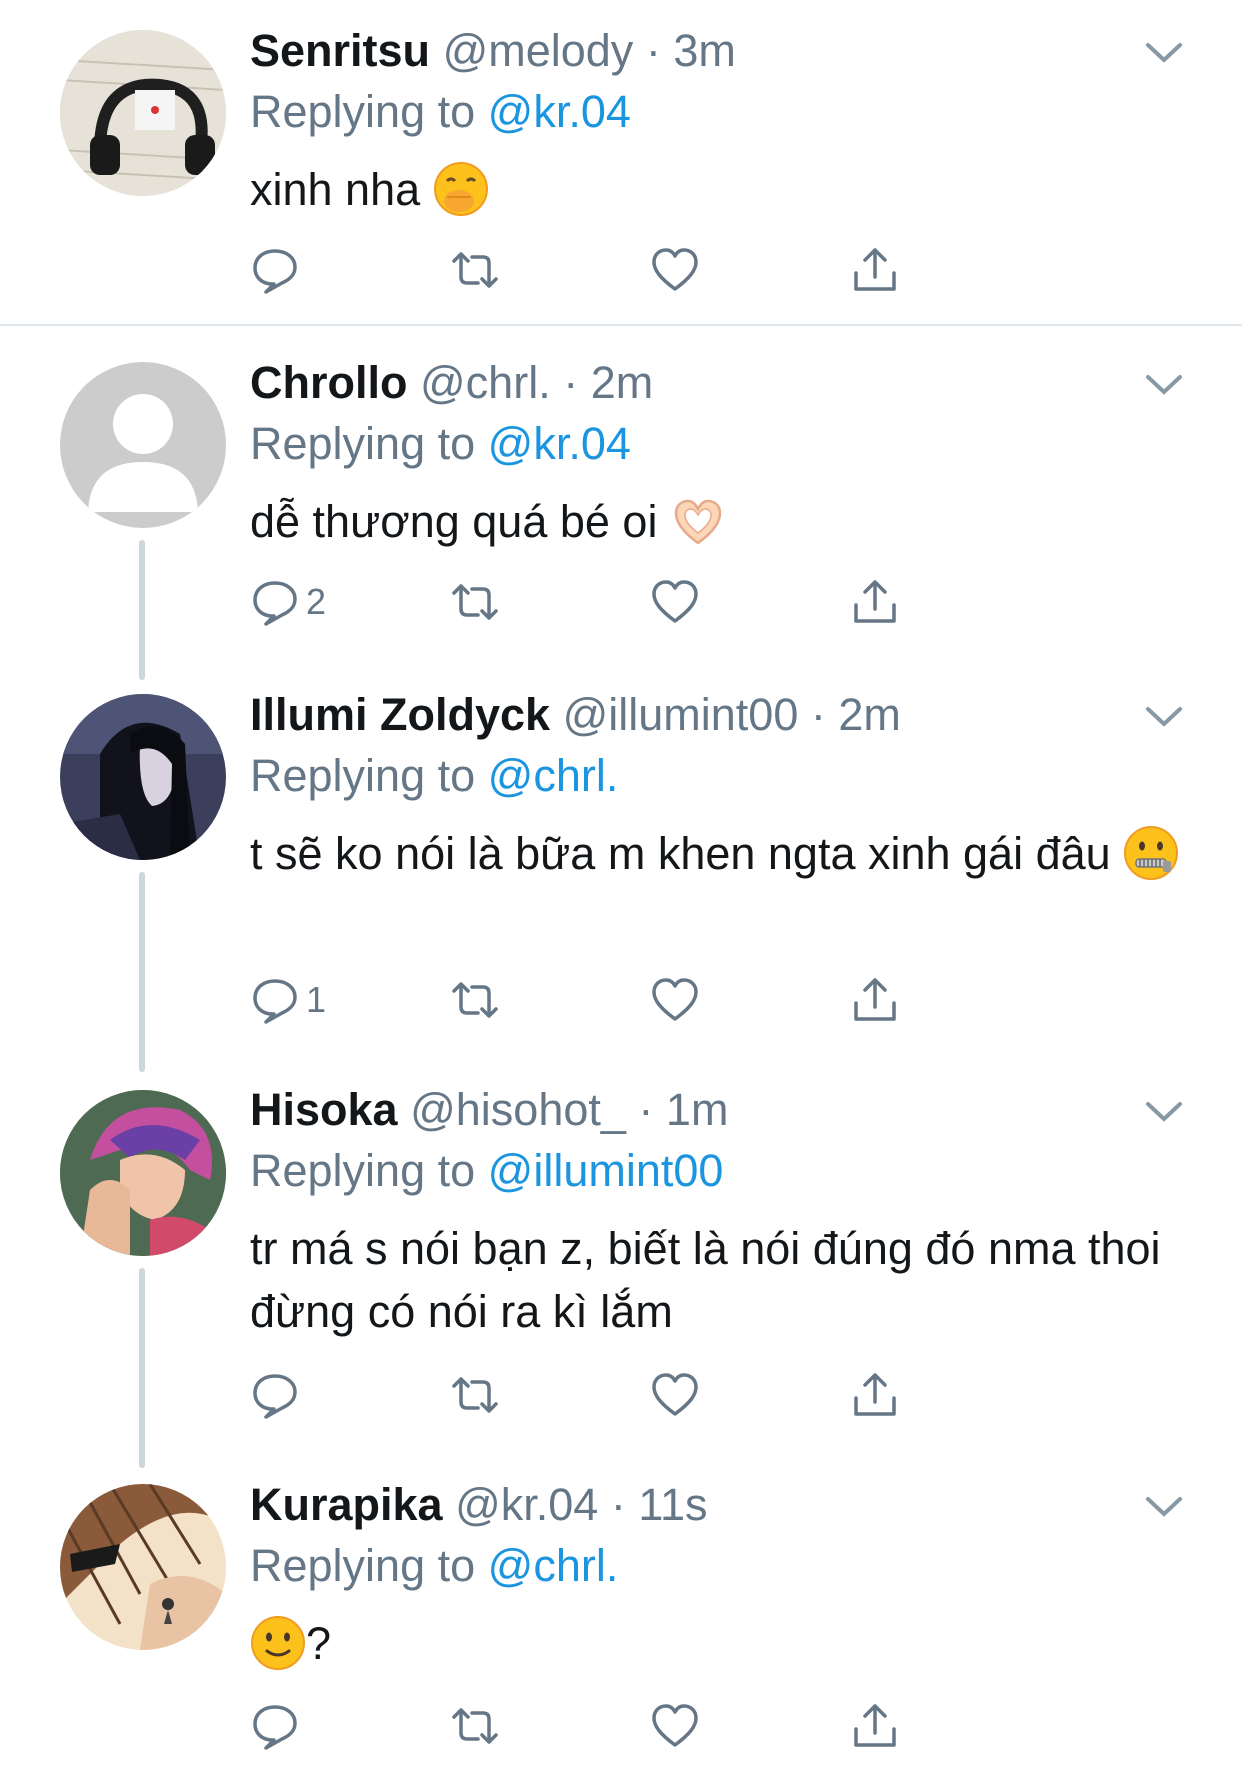 This screenshot has width=1242, height=1774. What do you see at coordinates (621, 325) in the screenshot?
I see `tweet-divider` at bounding box center [621, 325].